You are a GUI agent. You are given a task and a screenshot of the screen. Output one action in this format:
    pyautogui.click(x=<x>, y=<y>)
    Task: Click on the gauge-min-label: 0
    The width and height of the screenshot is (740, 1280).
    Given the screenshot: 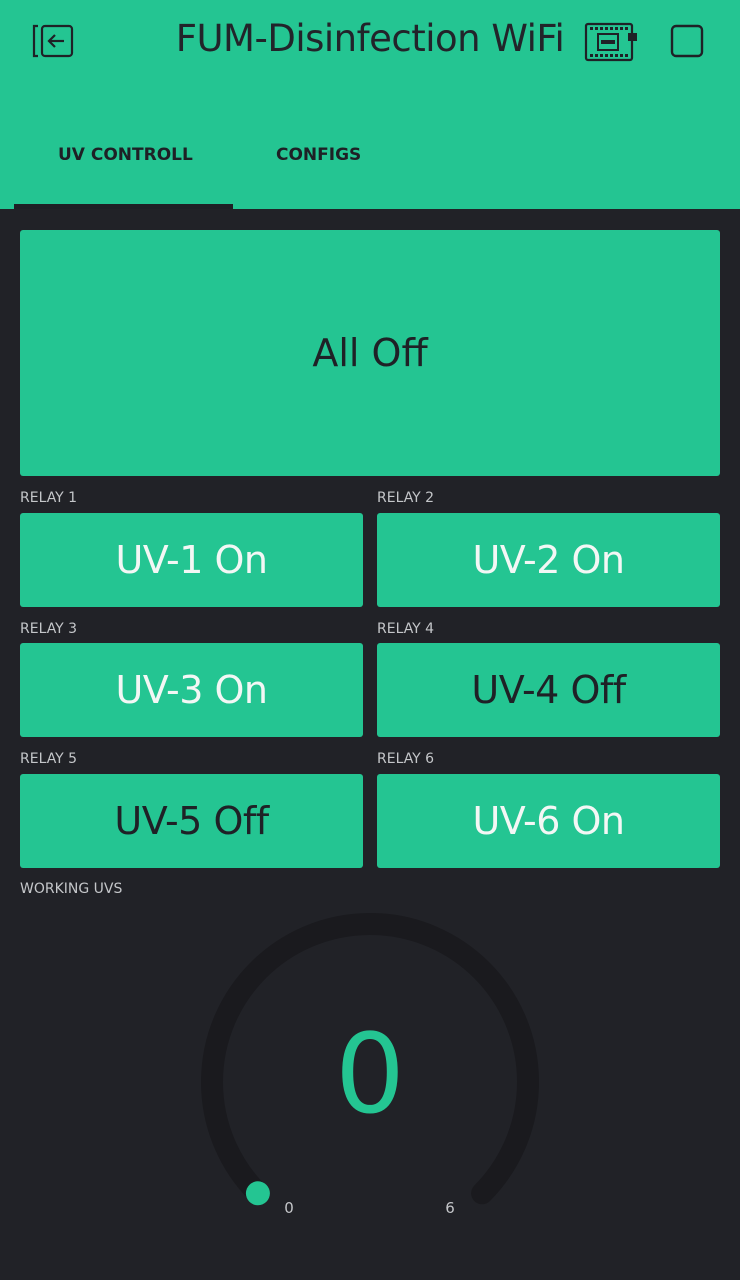 What is the action you would take?
    pyautogui.click(x=289, y=1208)
    